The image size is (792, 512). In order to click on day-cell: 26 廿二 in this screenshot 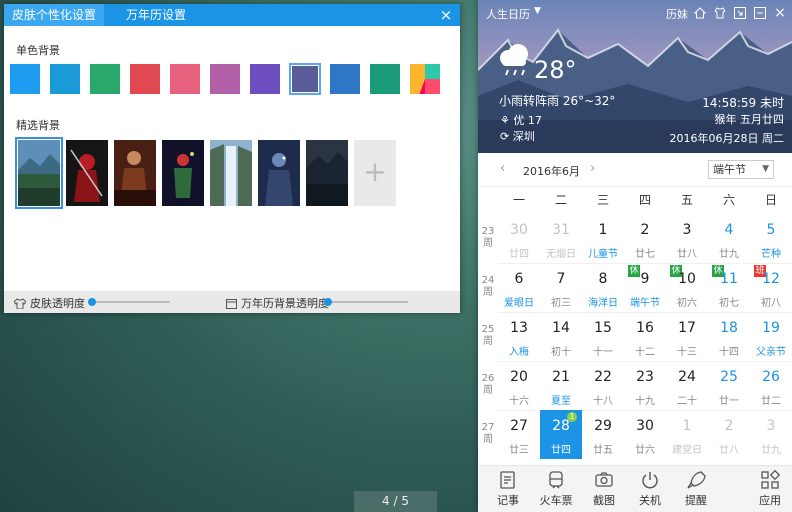, I will do `click(771, 385)`.